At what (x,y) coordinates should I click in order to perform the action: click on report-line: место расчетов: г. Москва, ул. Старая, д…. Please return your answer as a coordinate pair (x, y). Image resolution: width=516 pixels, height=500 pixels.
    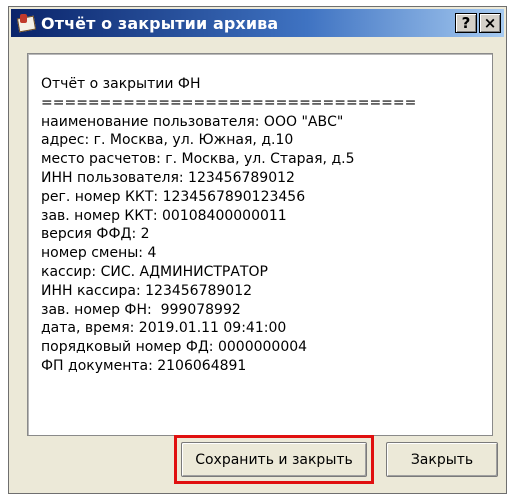
    Looking at the image, I should click on (198, 159).